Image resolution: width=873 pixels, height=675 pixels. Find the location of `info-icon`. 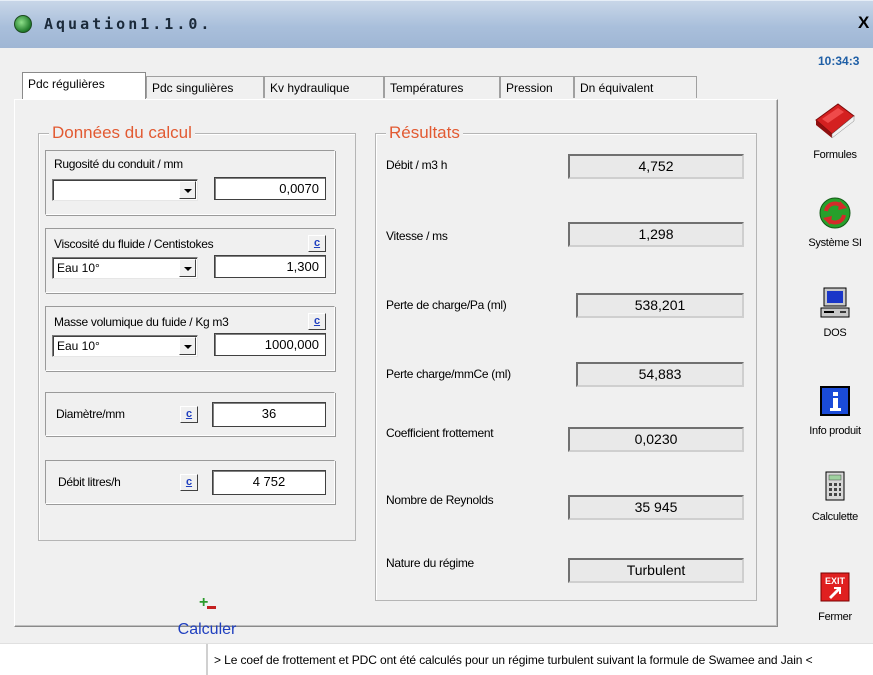

info-icon is located at coordinates (835, 401).